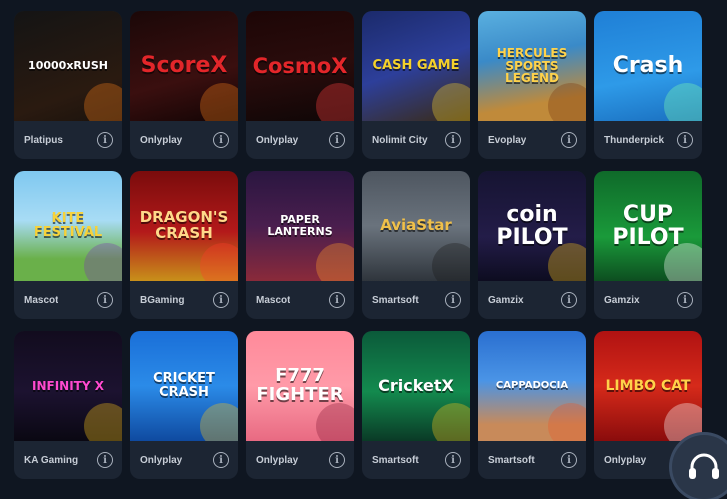 The image size is (727, 499). I want to click on provider-name: Mascot, so click(273, 300).